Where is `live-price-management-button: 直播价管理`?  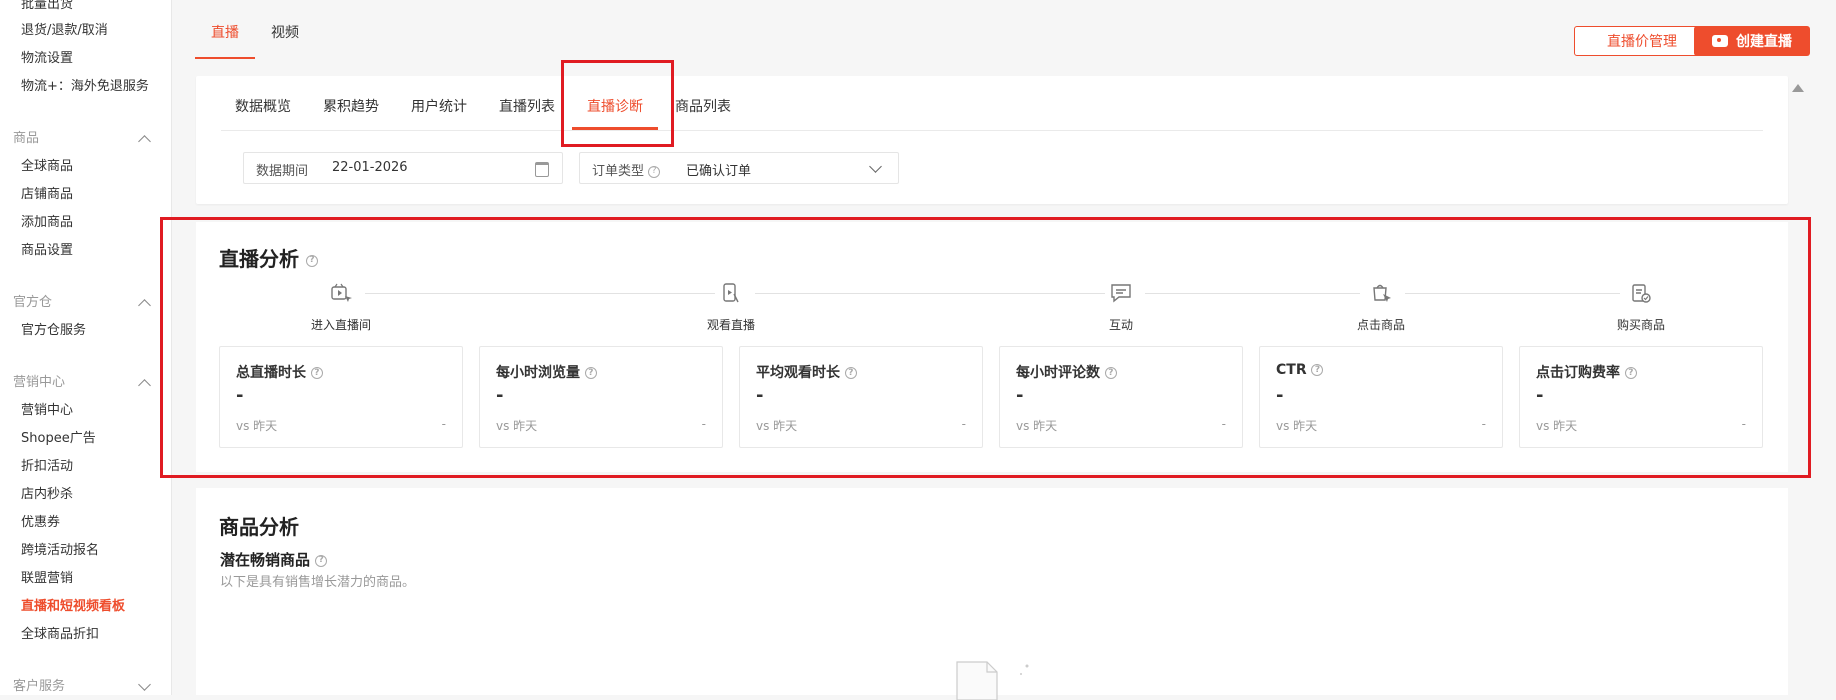 live-price-management-button: 直播价管理 is located at coordinates (1642, 41).